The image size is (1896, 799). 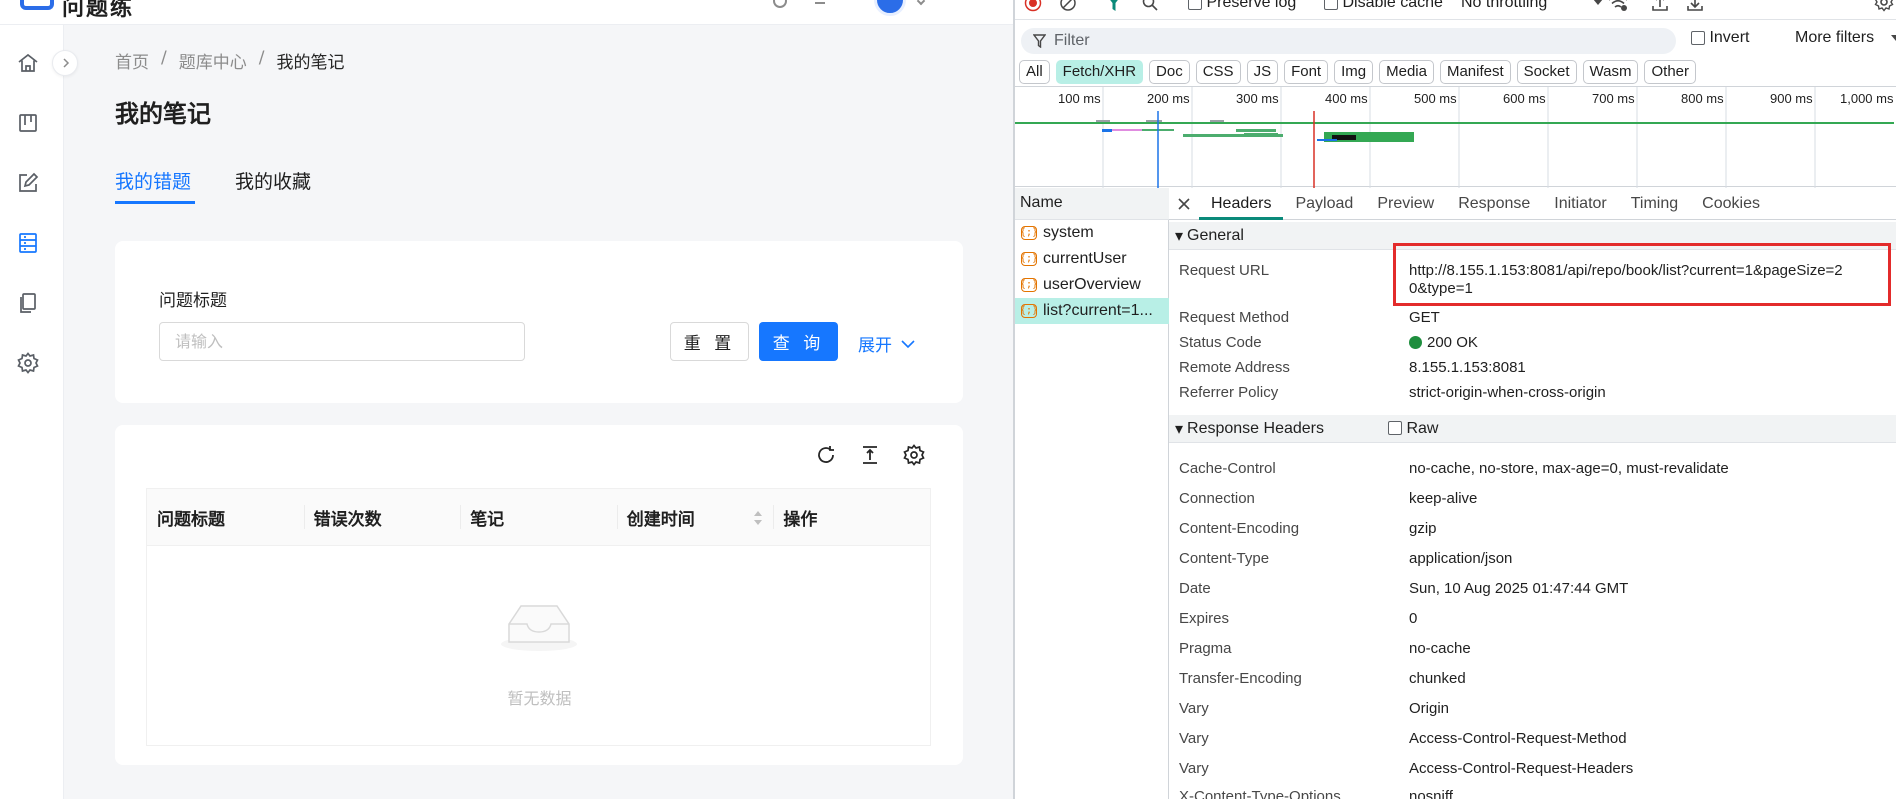 I want to click on copy-icon, so click(x=28, y=303).